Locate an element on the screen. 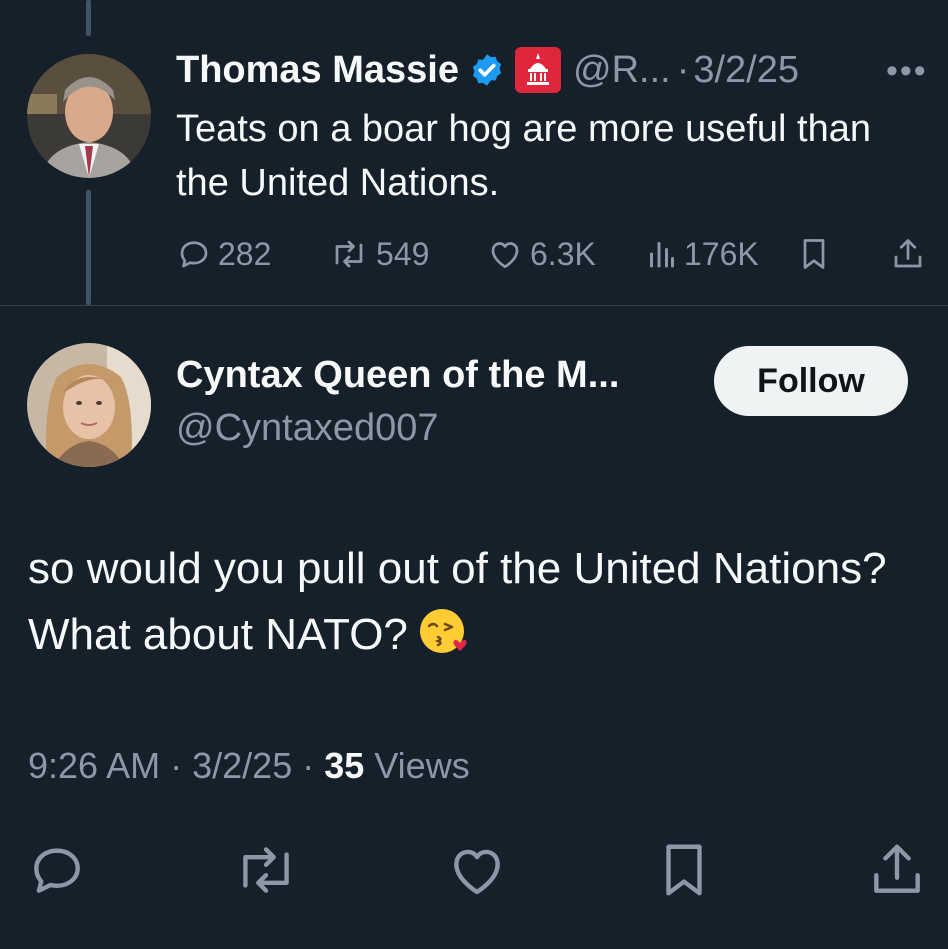 The height and width of the screenshot is (949, 948). parent-action-bar: 282 549 6.3K 176K is located at coordinates (551, 254).